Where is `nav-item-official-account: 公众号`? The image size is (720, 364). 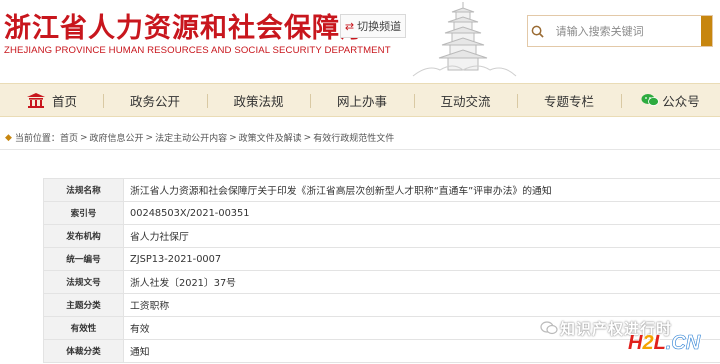 nav-item-official-account: 公众号 is located at coordinates (670, 100).